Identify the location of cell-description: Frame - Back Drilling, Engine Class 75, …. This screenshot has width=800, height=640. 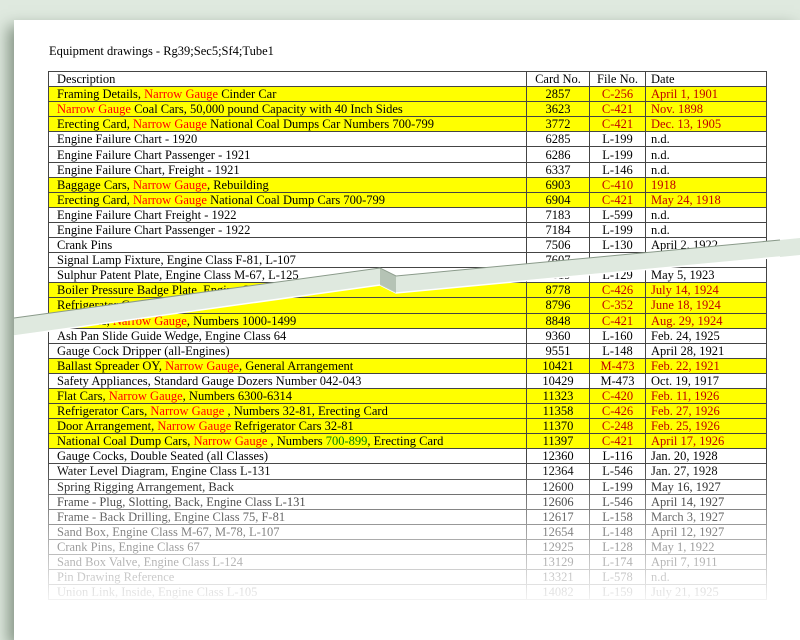
(287, 516).